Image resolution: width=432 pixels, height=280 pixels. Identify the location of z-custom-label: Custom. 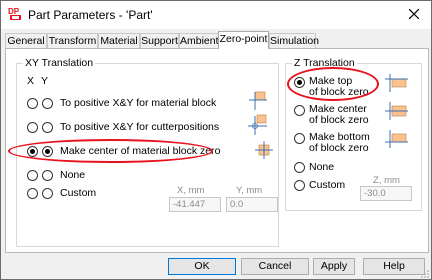
(327, 185).